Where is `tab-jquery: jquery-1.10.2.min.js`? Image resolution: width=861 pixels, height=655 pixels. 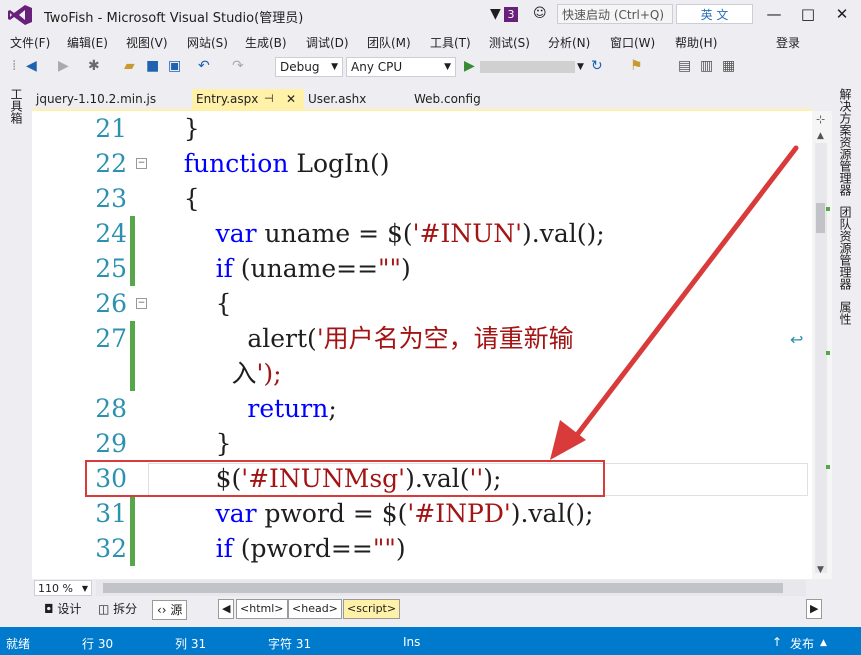
tab-jquery: jquery-1.10.2.min.js is located at coordinates (112, 99).